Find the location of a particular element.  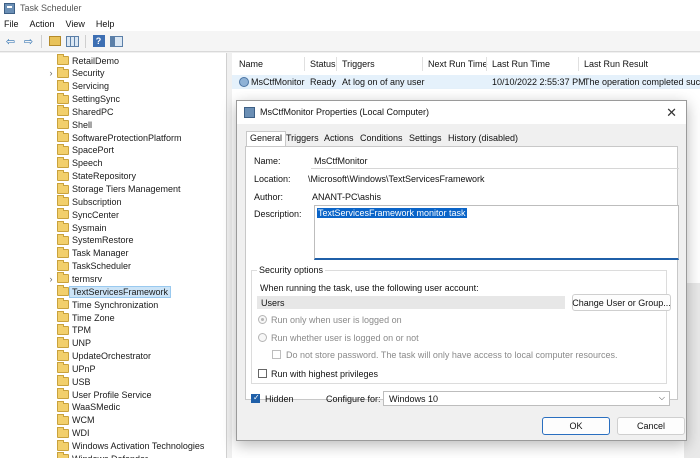

tree-item: SoftwareProtectionPlatform is located at coordinates (113, 137).